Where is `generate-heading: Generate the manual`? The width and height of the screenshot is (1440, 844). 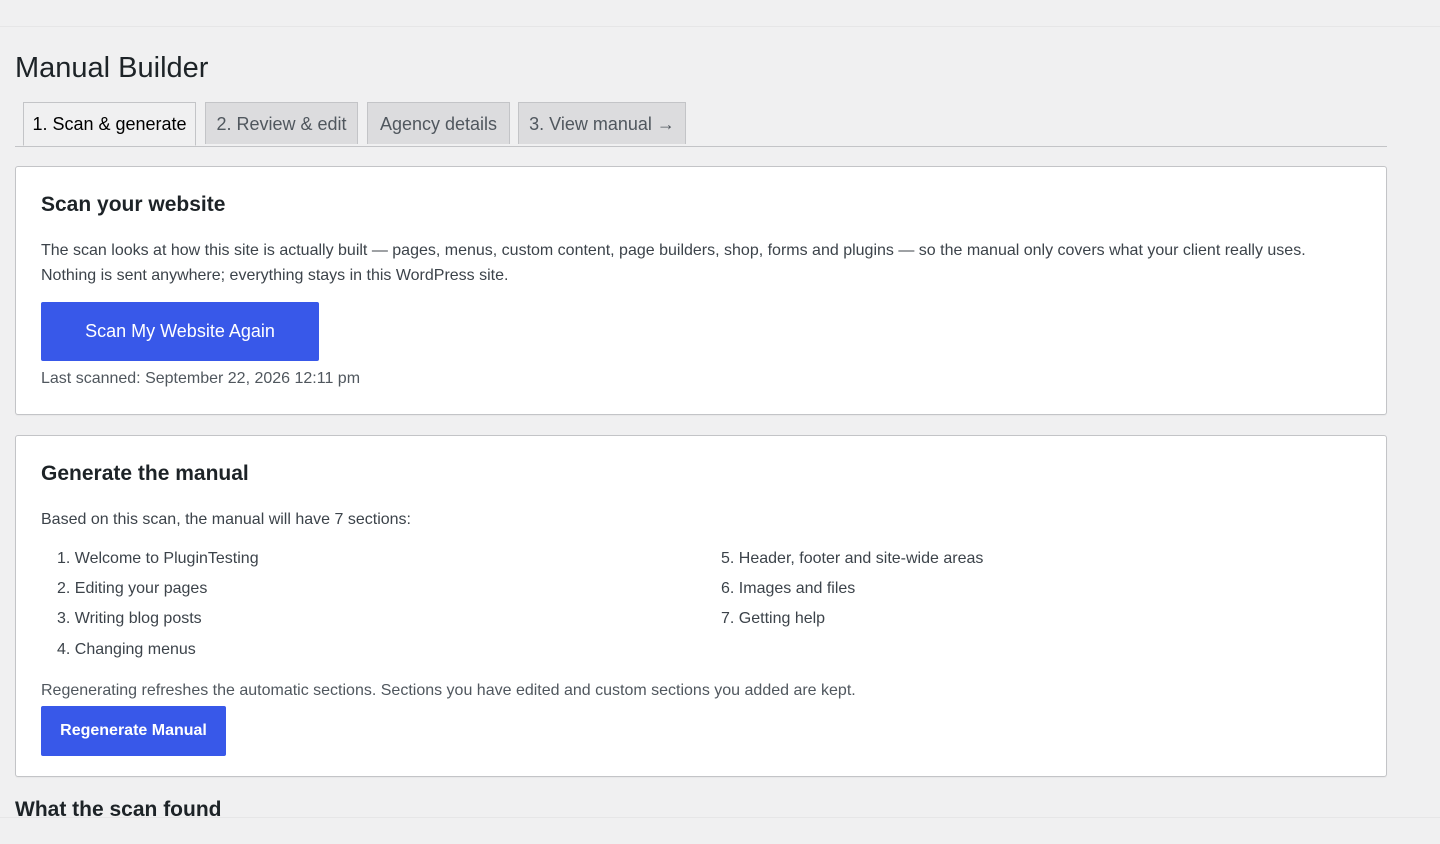
generate-heading: Generate the manual is located at coordinates (145, 473).